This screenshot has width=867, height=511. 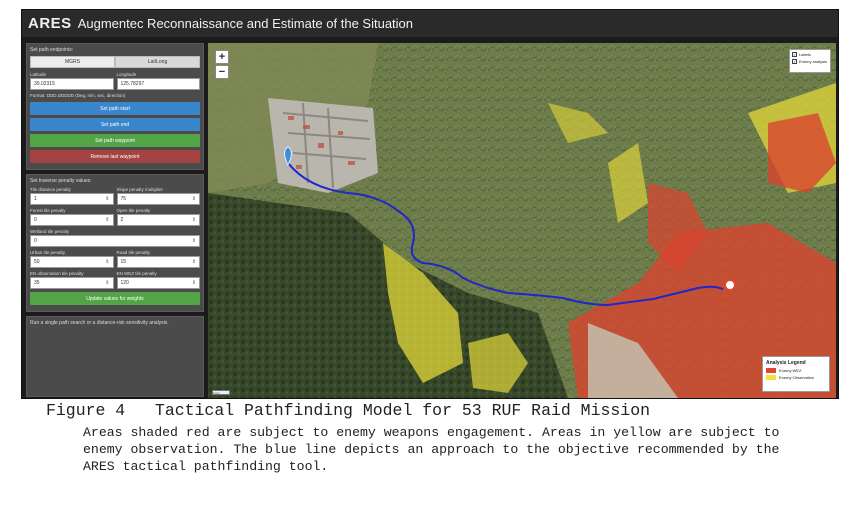 What do you see at coordinates (771, 377) in the screenshot?
I see `legend-swatch-yellow` at bounding box center [771, 377].